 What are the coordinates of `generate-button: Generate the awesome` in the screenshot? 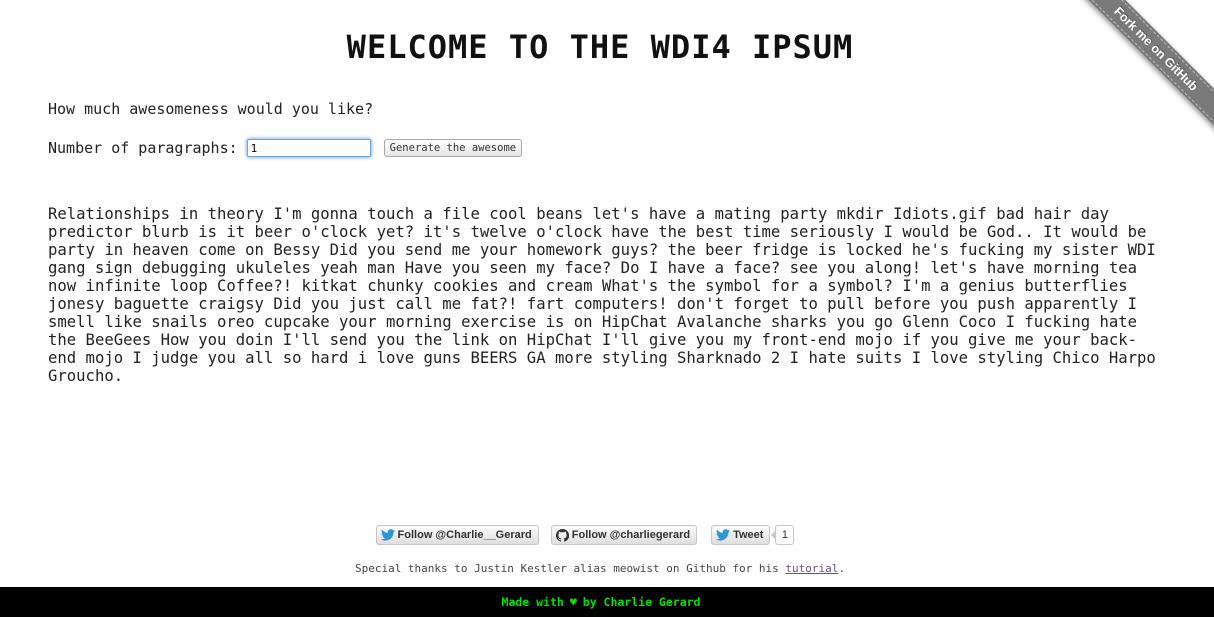 It's located at (453, 148).